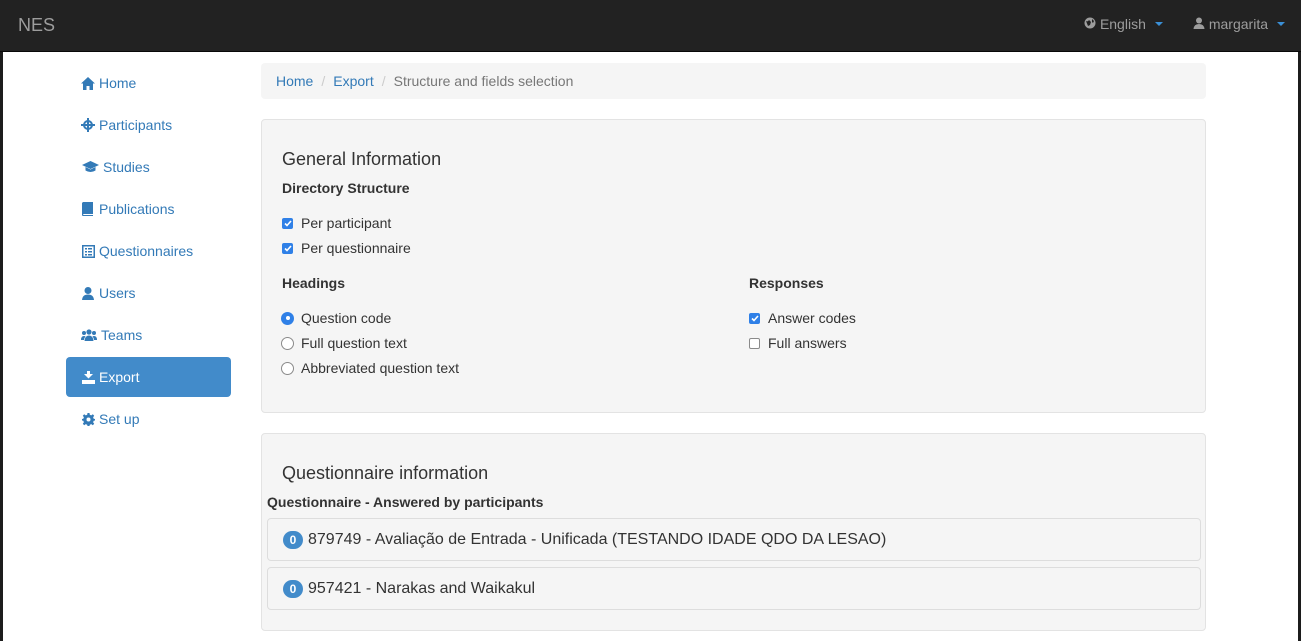 This screenshot has width=1301, height=641. I want to click on sidebar-item-teams: Teams, so click(148, 335).